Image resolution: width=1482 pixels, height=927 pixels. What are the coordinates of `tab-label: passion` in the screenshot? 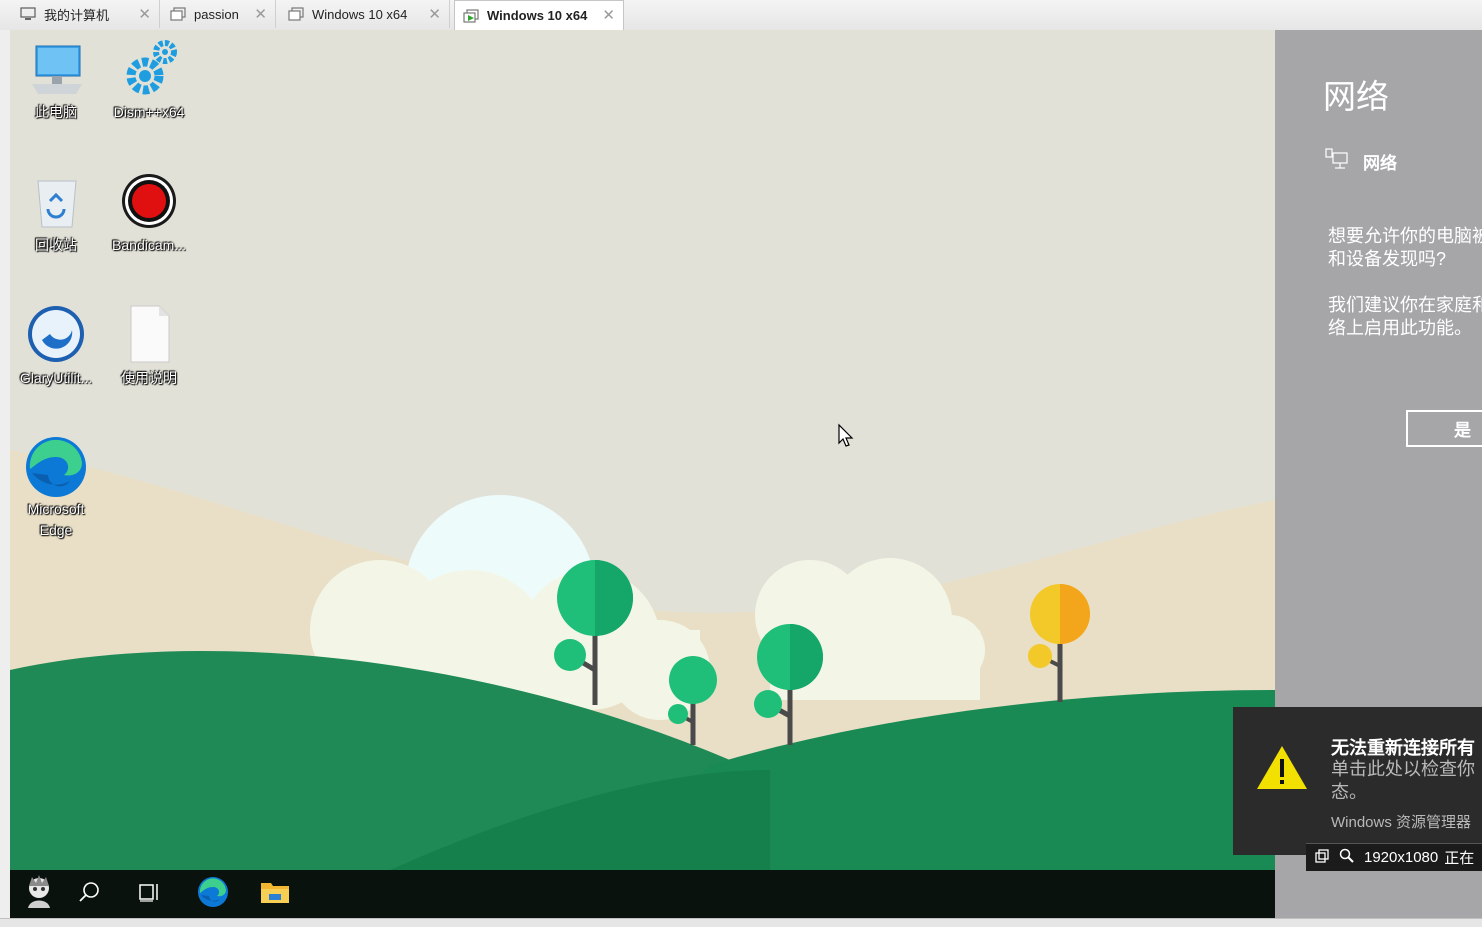 It's located at (216, 14).